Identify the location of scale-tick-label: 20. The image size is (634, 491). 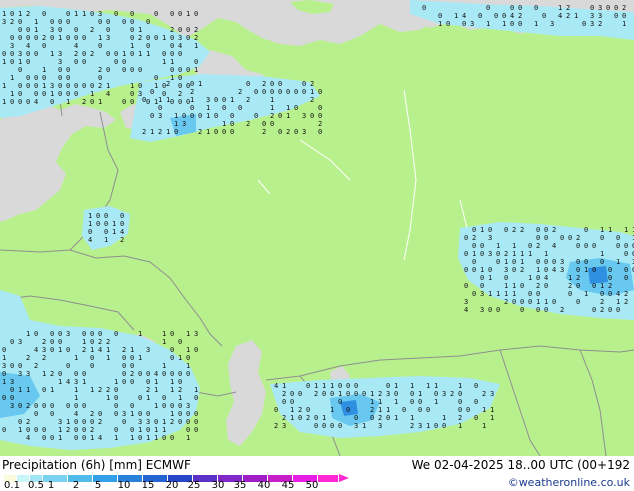
(172, 485).